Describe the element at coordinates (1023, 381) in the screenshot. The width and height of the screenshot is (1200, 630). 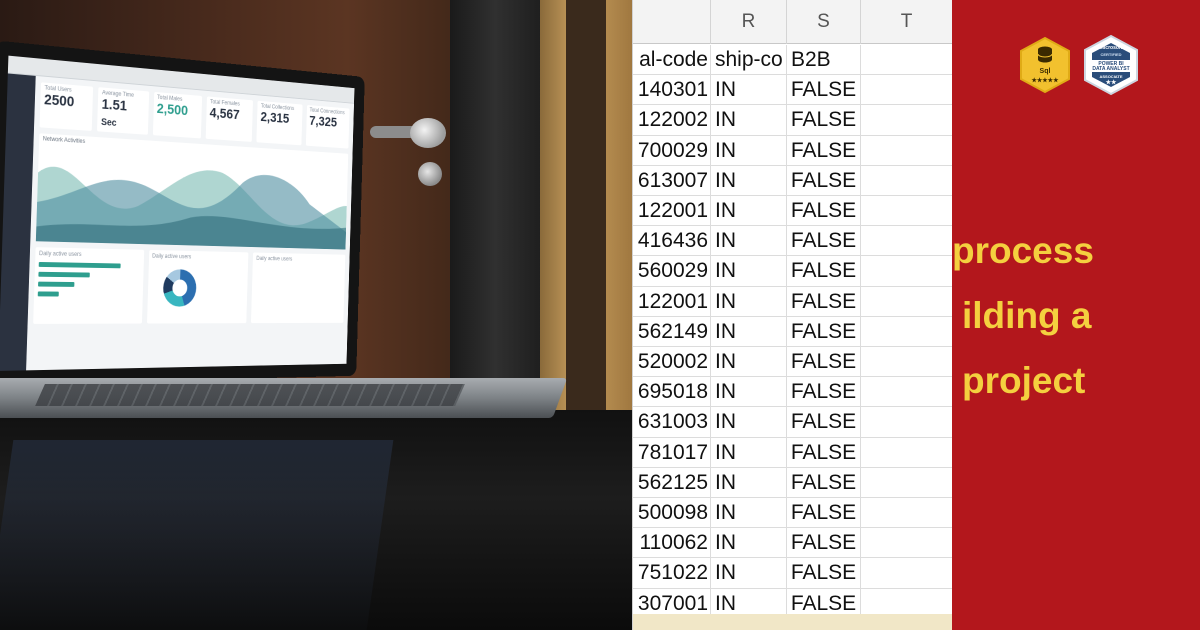
I see `title-line-3: project` at that location.